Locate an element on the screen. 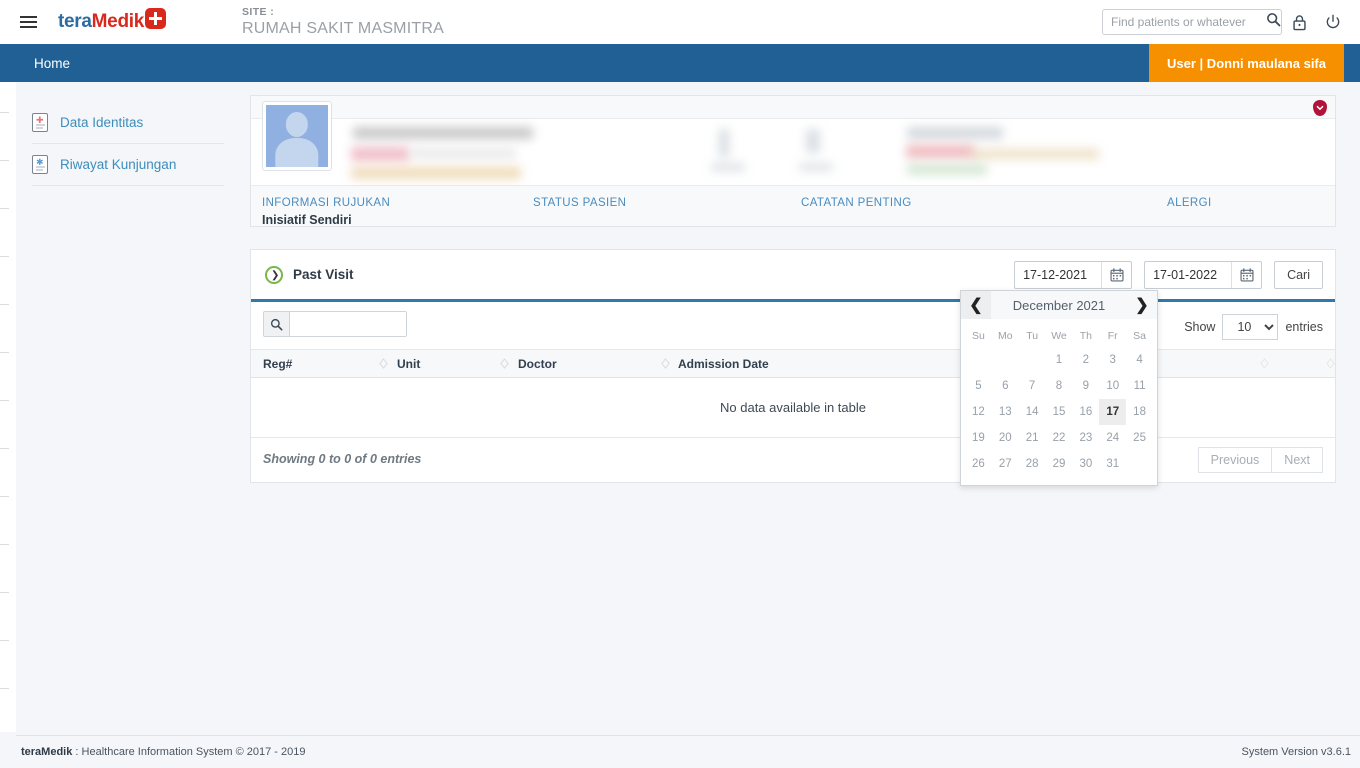  redacted-field-b is located at coordinates (813, 141).